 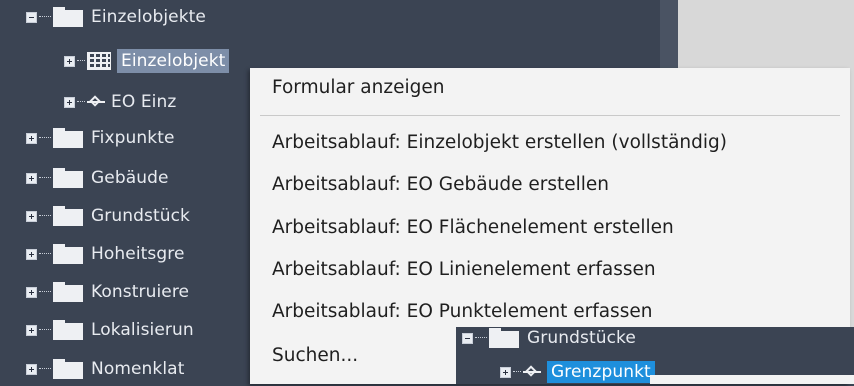 I want to click on tree-item-grundstueck: Grundstück, so click(x=108, y=216).